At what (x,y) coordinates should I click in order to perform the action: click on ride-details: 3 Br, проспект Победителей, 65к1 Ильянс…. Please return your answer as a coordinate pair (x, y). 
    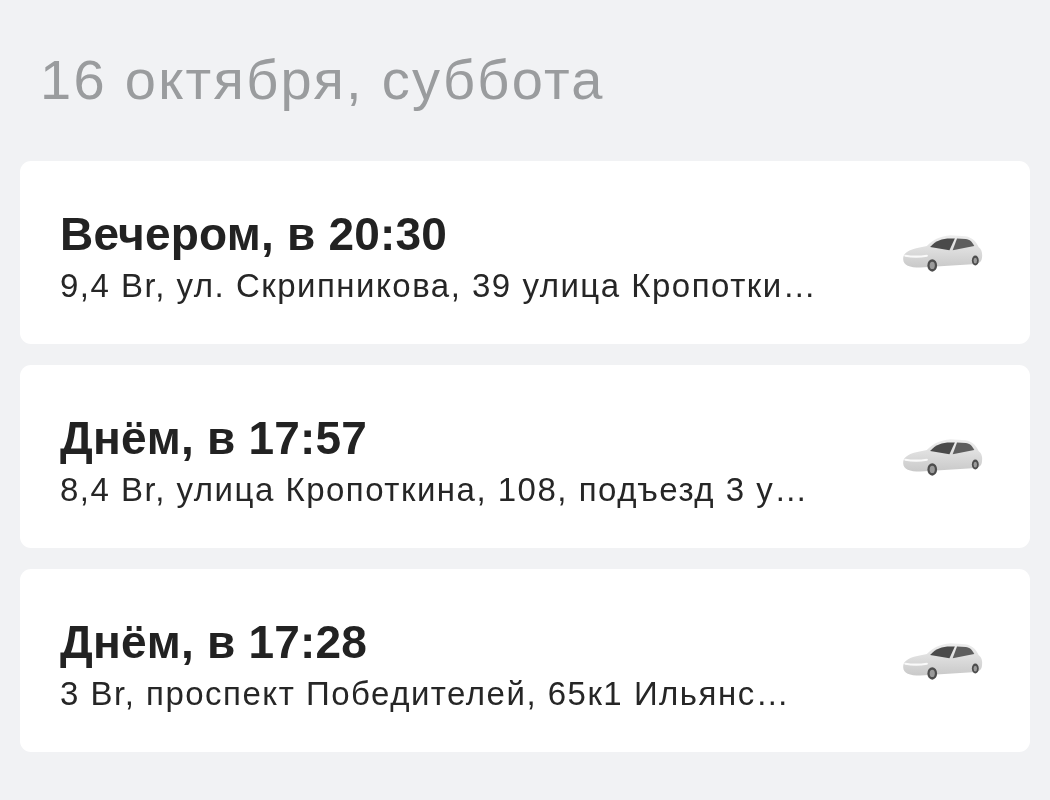
    Looking at the image, I should click on (425, 694).